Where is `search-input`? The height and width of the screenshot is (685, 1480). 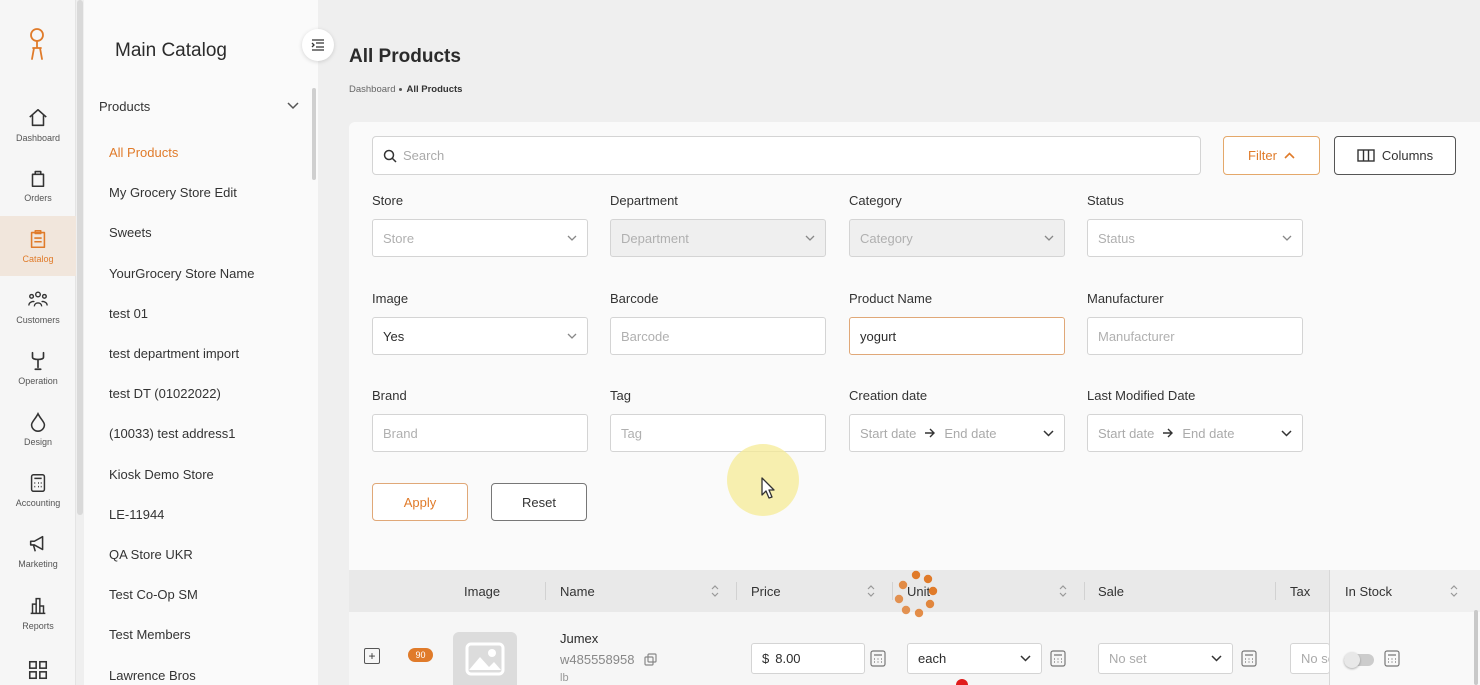
search-input is located at coordinates (783, 155).